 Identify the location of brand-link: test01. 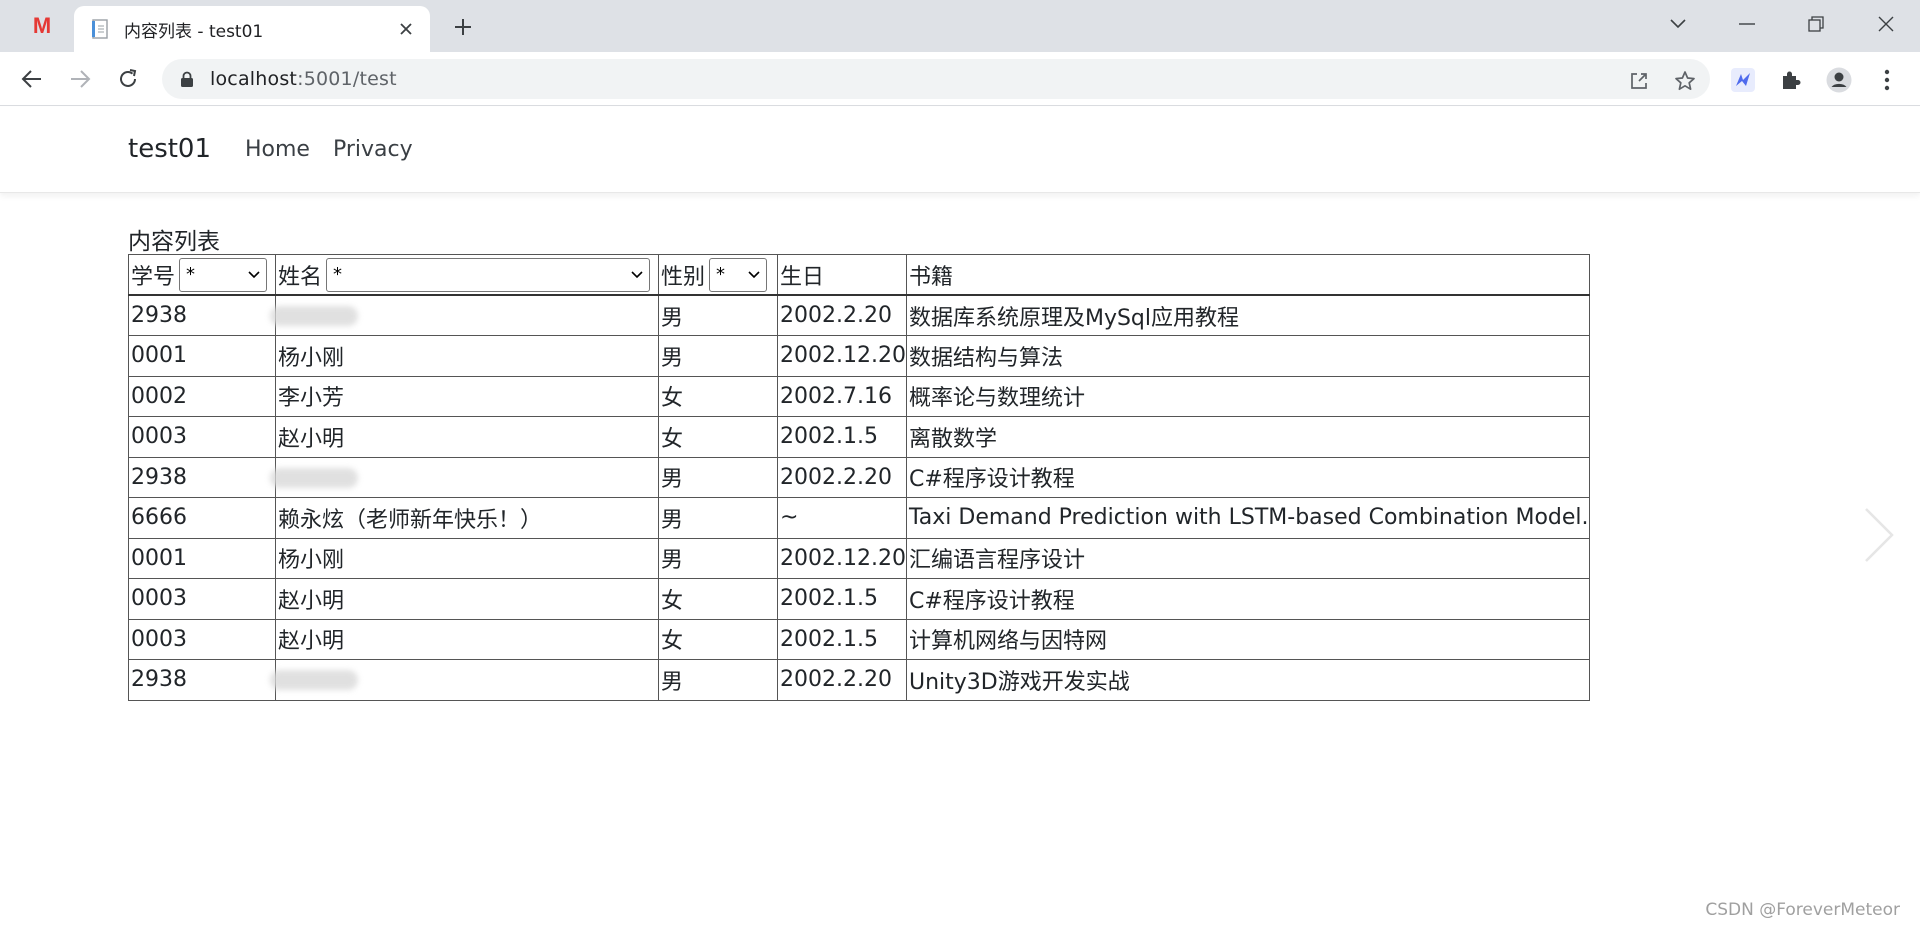
(169, 149).